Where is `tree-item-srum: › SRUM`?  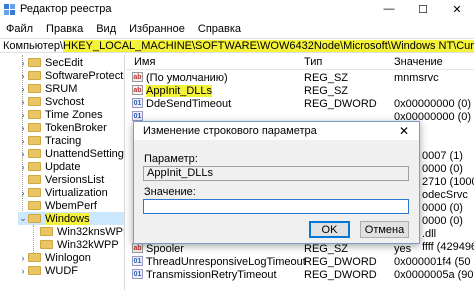 tree-item-srum: › SRUM is located at coordinates (48, 88).